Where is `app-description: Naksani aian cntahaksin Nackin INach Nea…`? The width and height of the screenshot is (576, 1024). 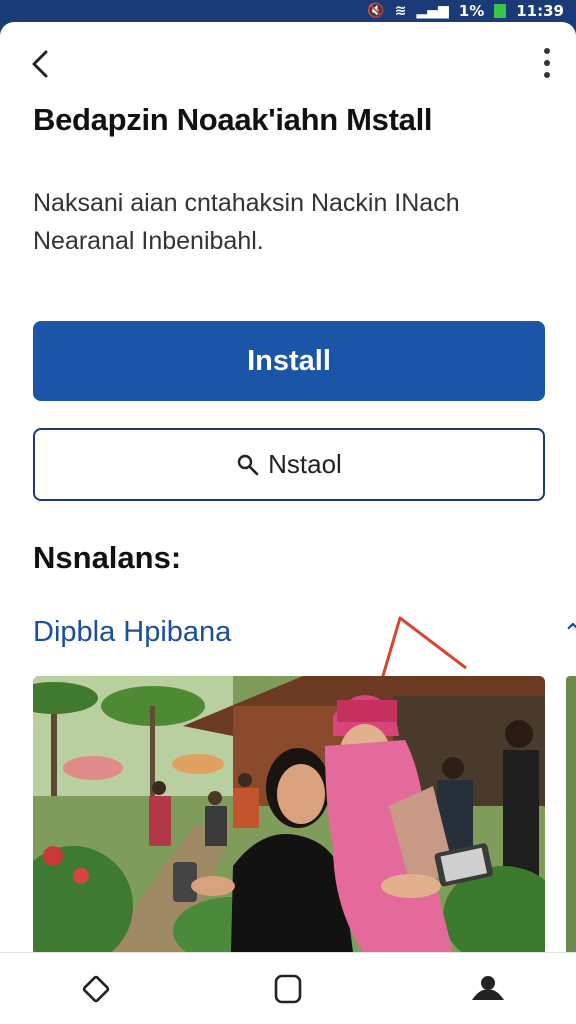
app-description: Naksani aian cntahaksin Nackin INach Nea… is located at coordinates (246, 222).